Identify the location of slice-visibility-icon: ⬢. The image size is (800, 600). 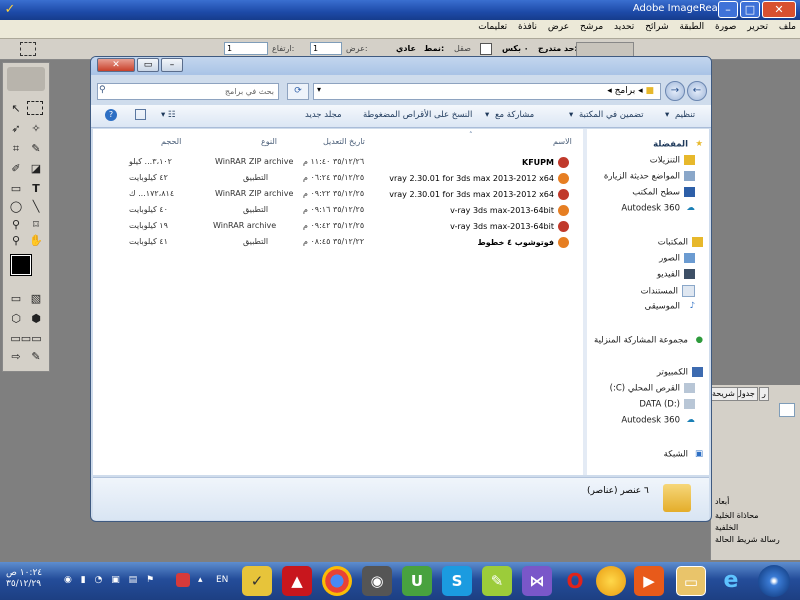
(36, 319).